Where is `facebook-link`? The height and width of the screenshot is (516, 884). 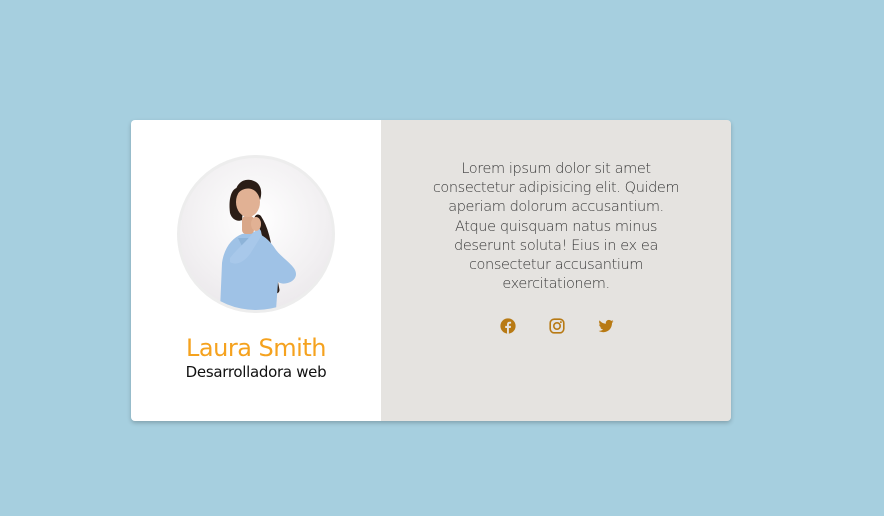
facebook-link is located at coordinates (508, 326).